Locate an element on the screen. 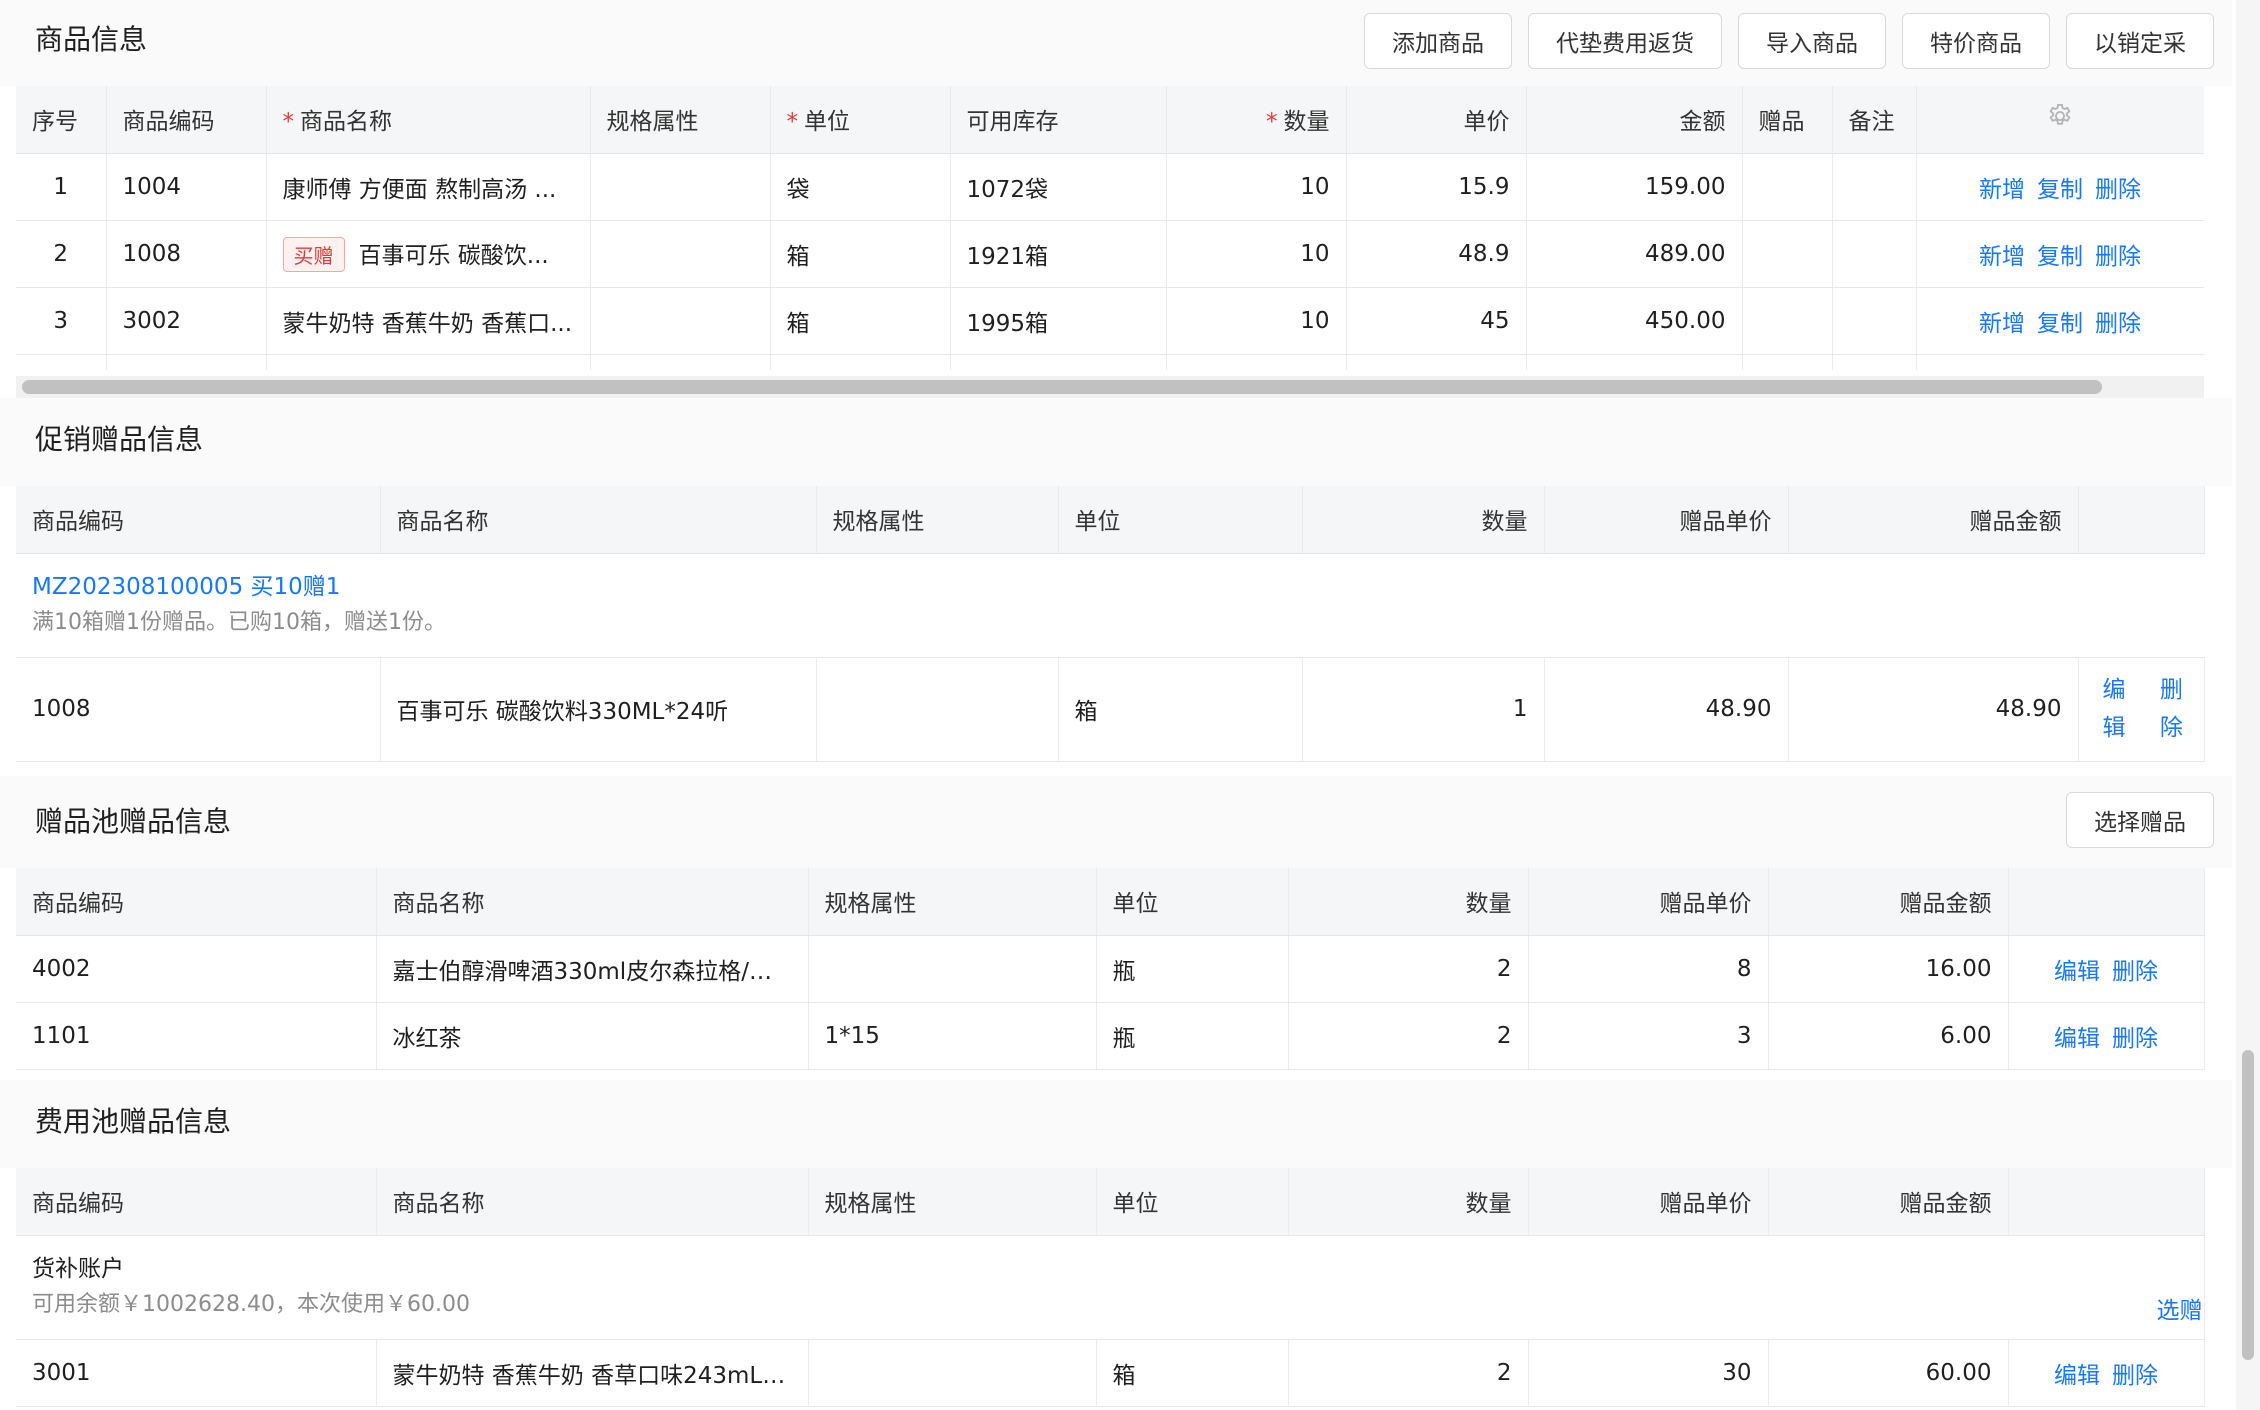 This screenshot has width=2260, height=1410. col-unit: * 单位 is located at coordinates (860, 120).